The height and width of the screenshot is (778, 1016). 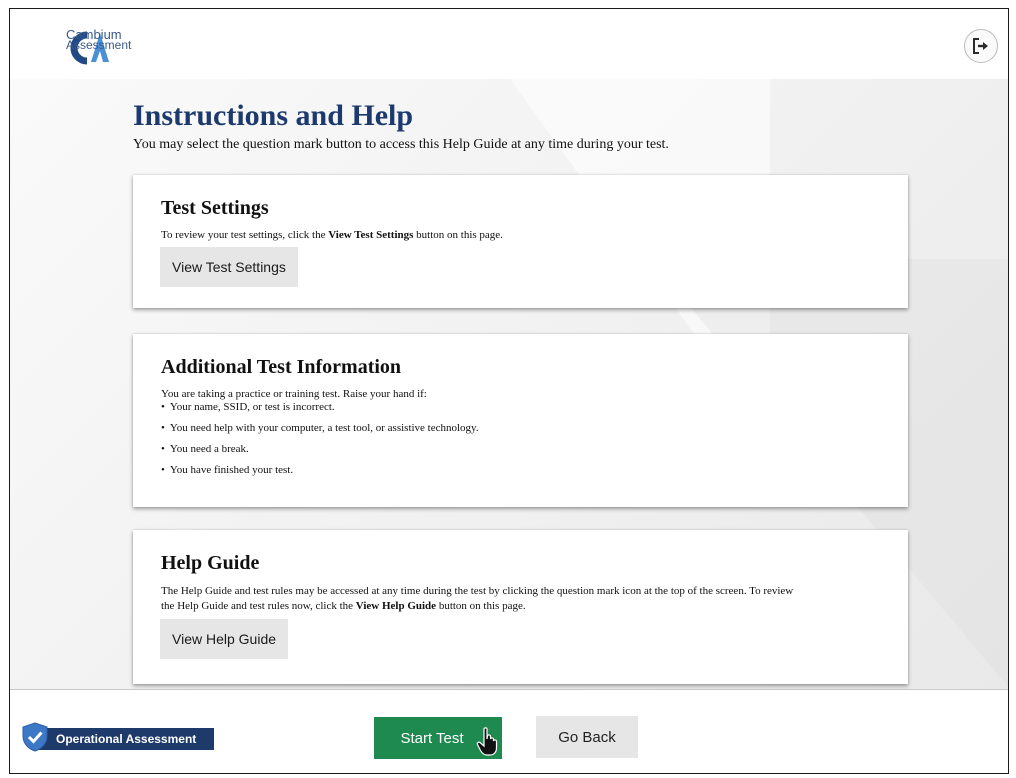 I want to click on go-back-button: Go Back, so click(x=587, y=737).